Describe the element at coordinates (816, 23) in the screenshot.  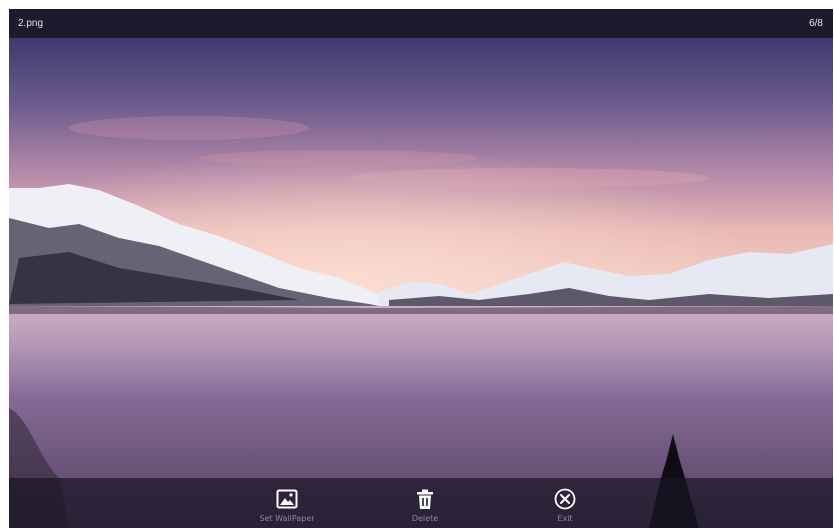
I see `image-counter: 6/8` at that location.